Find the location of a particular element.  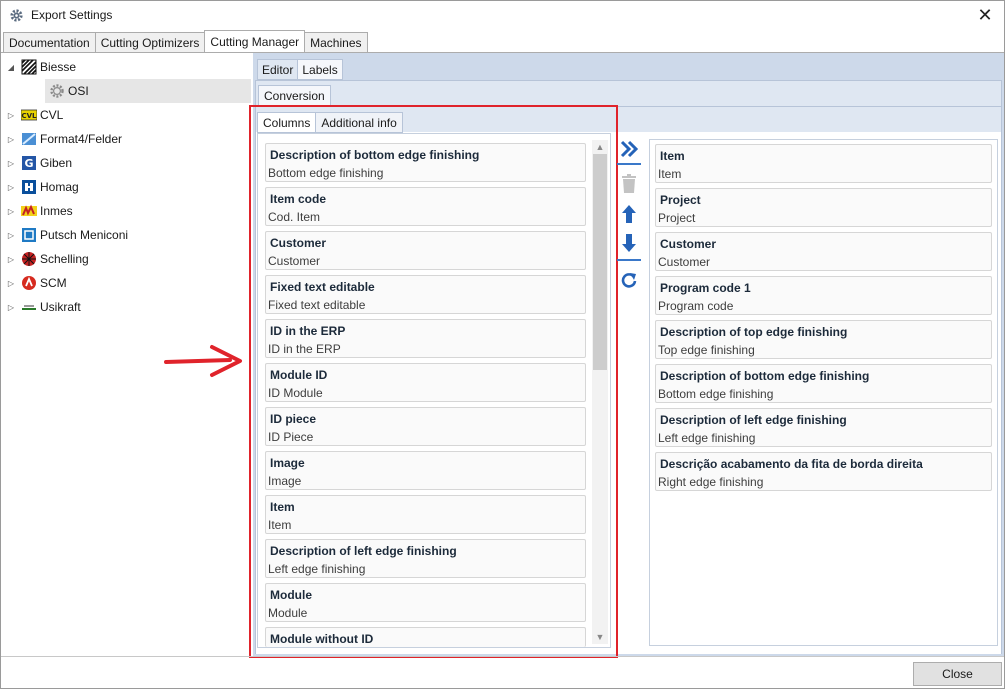

column-subtitle: Top edge finishing is located at coordinates (706, 350).